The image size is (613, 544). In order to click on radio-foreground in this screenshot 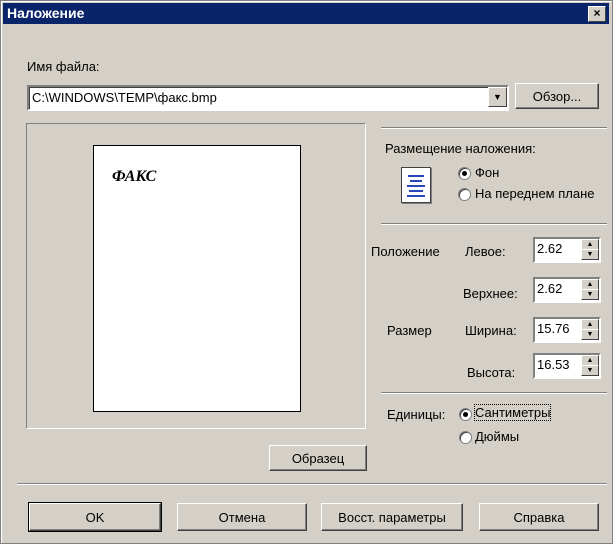, I will do `click(464, 194)`.